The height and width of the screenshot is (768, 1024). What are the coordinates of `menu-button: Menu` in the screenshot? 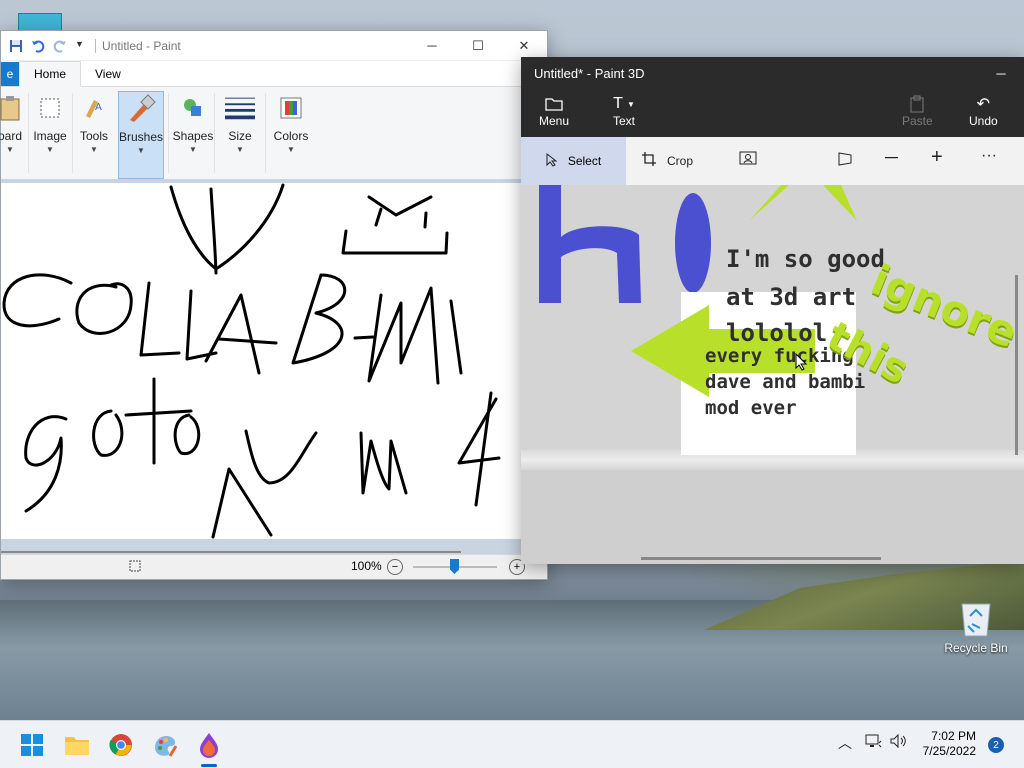 It's located at (554, 111).